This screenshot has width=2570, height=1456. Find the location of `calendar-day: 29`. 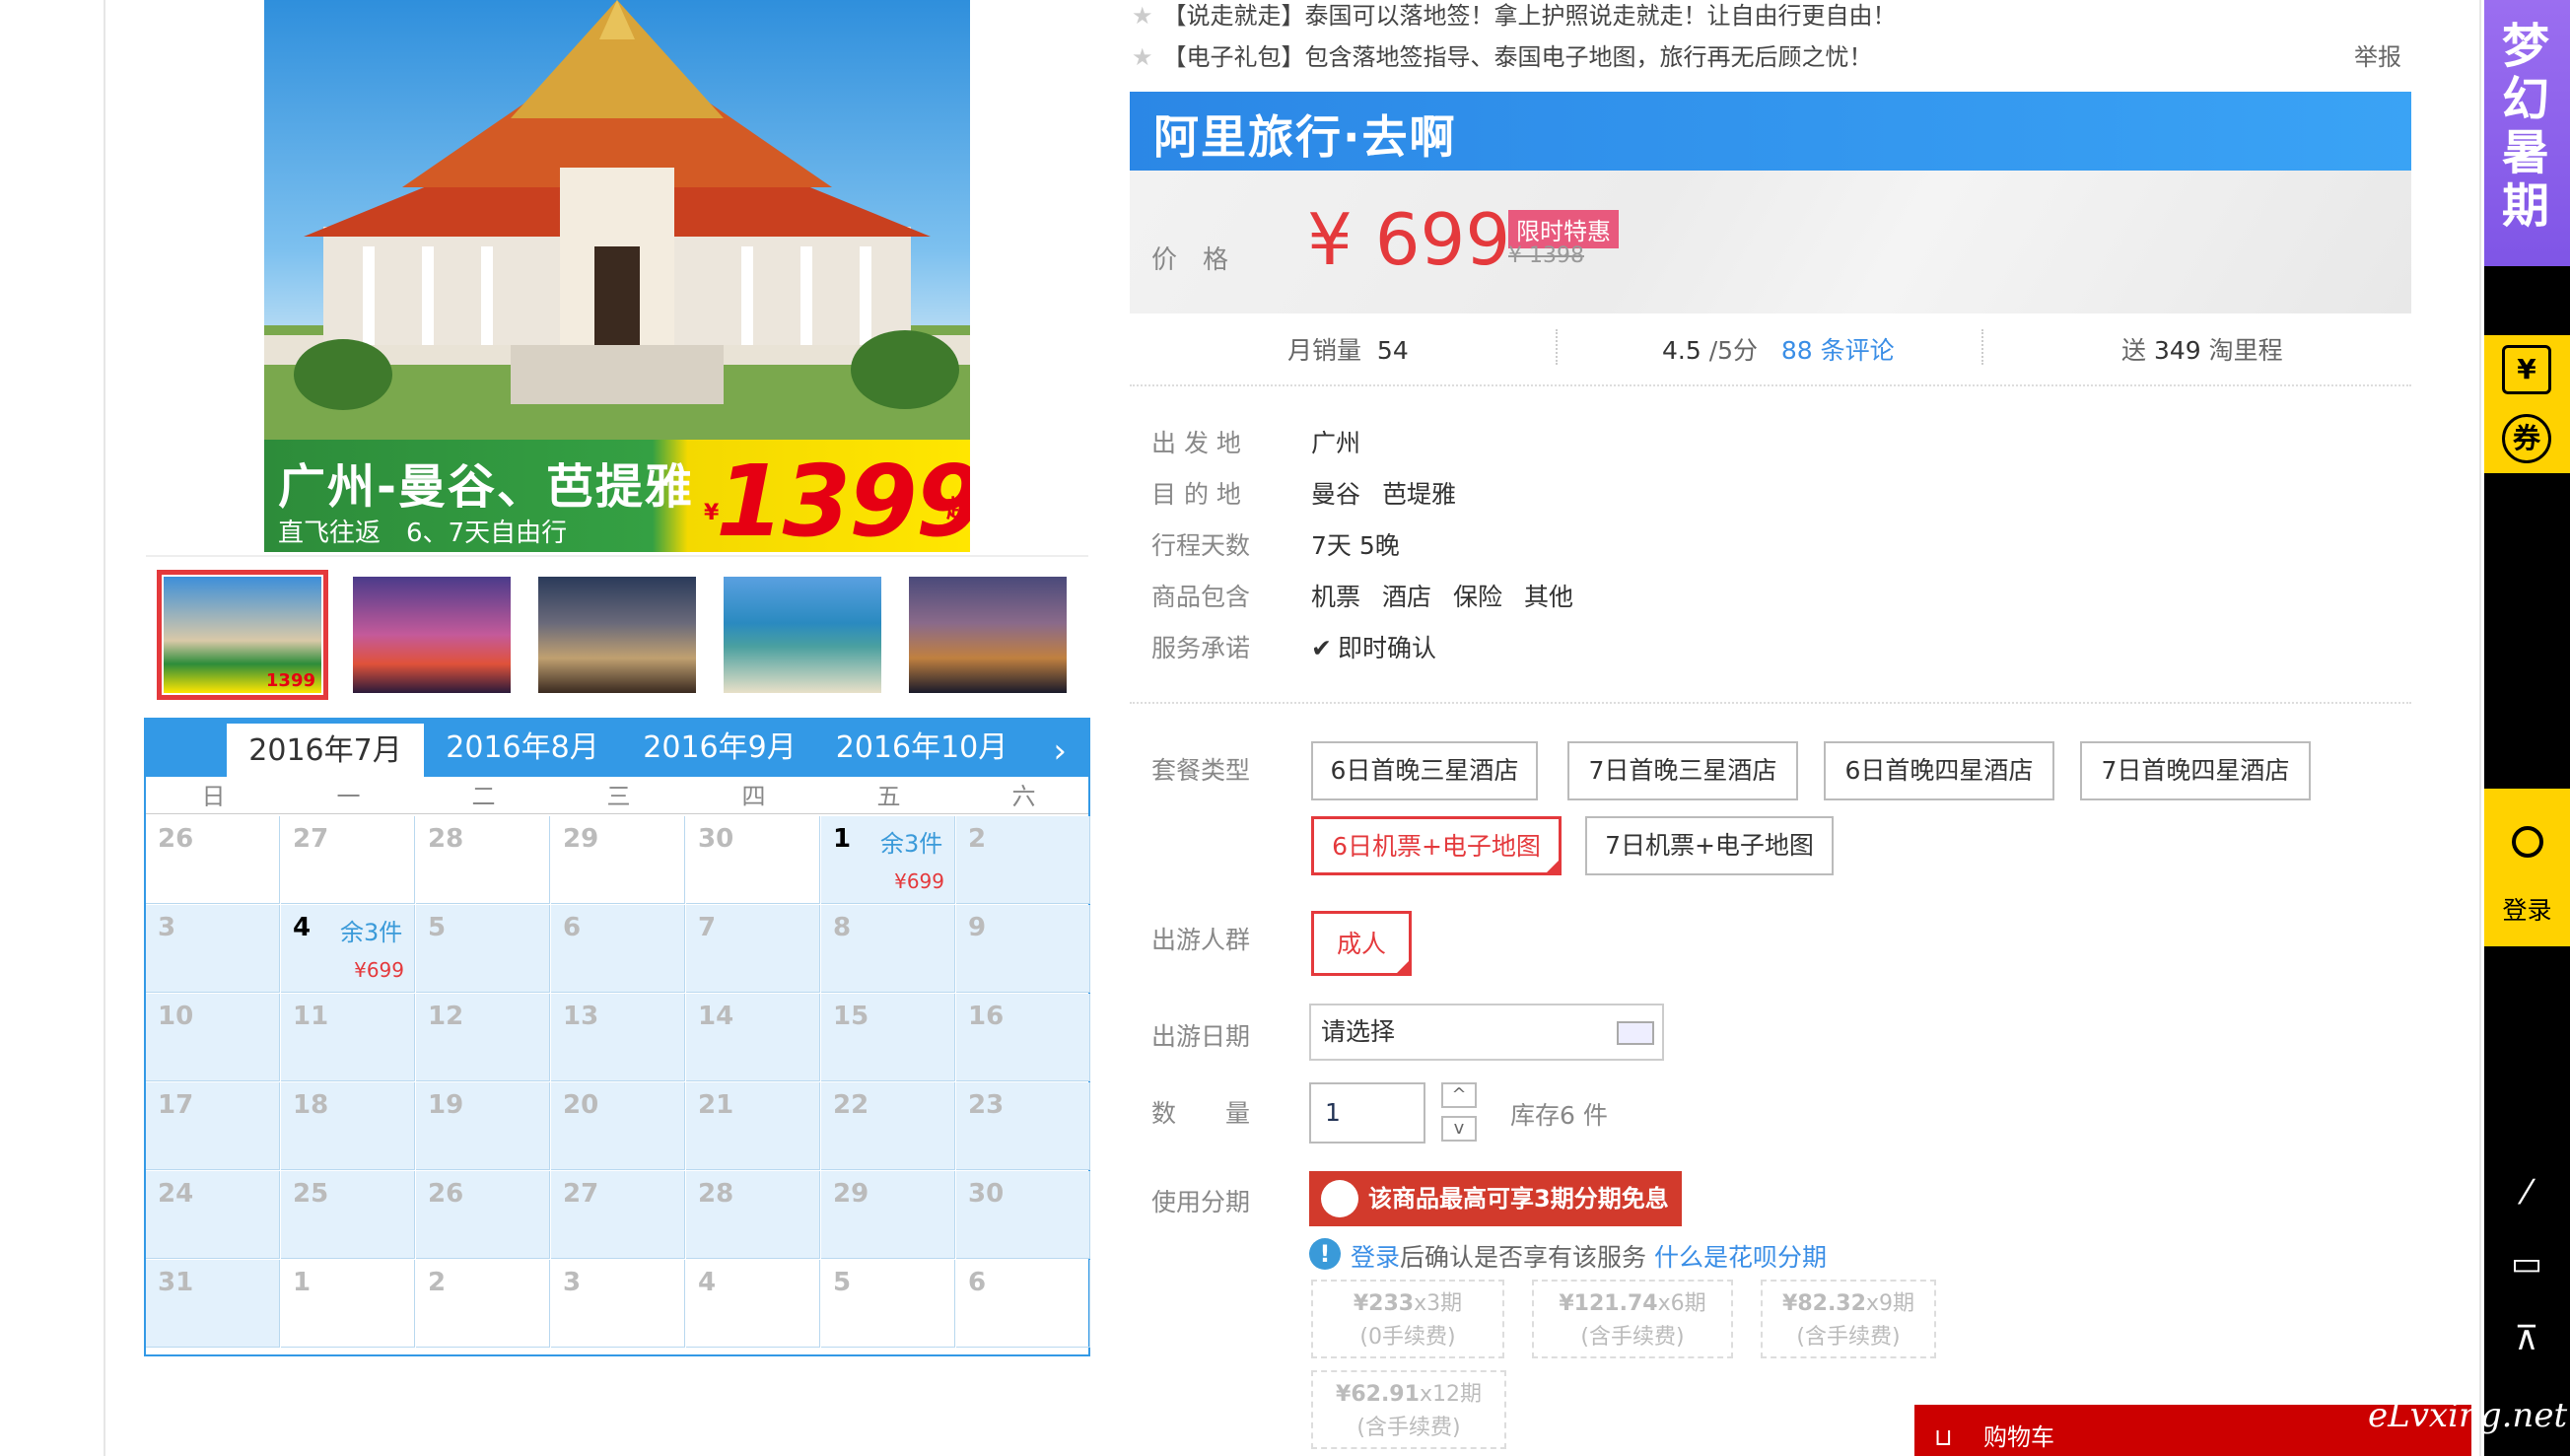

calendar-day: 29 is located at coordinates (618, 860).